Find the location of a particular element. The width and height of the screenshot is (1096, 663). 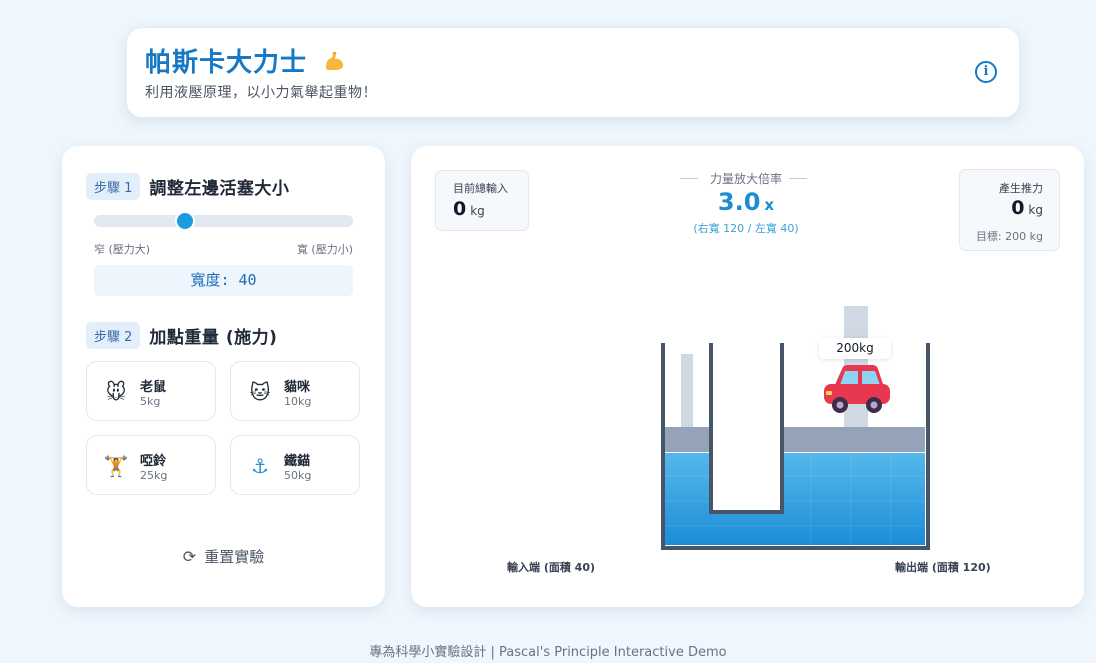

load-weight-label: 200kg is located at coordinates (855, 348).